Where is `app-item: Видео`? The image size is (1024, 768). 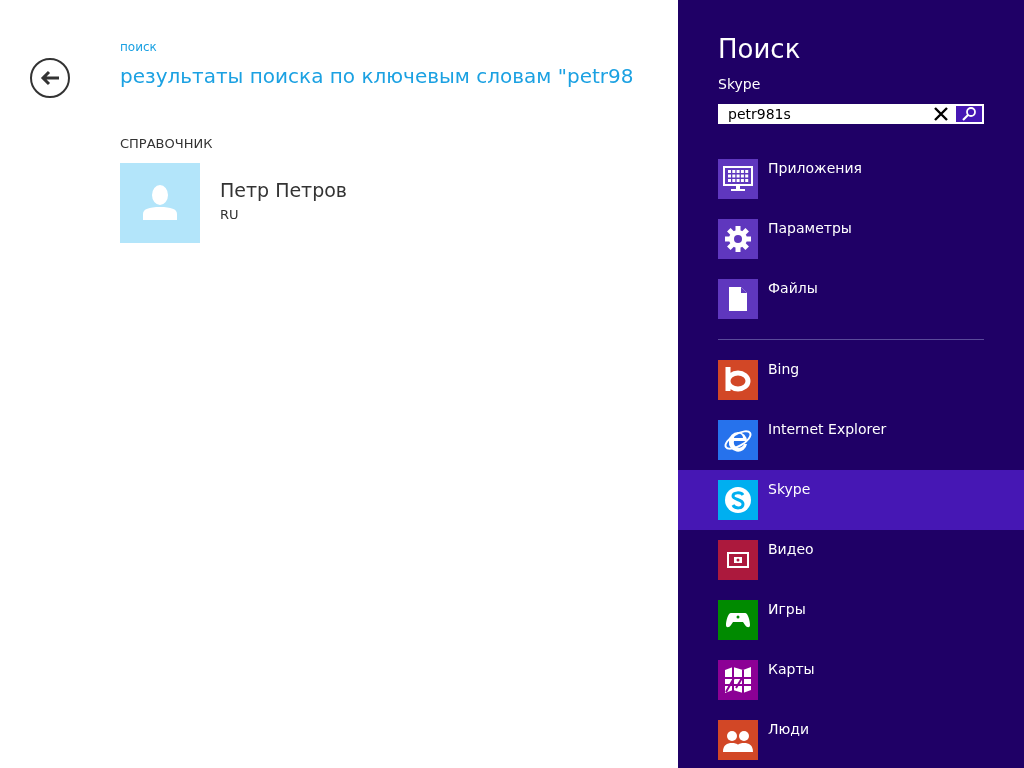
app-item: Видео is located at coordinates (851, 560).